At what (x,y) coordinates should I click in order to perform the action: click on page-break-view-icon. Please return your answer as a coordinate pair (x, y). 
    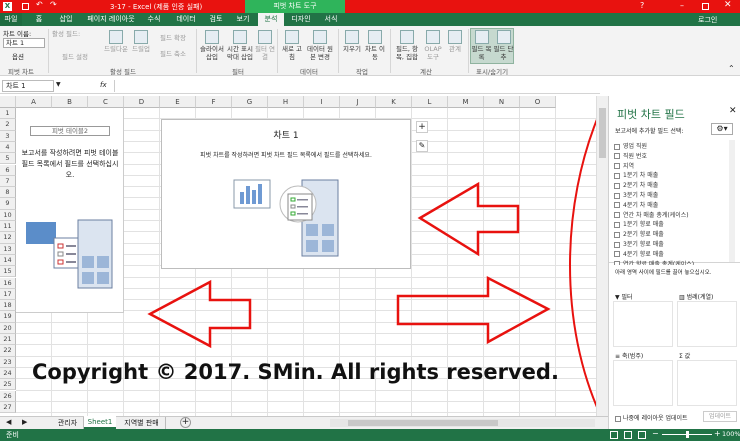
    Looking at the image, I should click on (642, 435).